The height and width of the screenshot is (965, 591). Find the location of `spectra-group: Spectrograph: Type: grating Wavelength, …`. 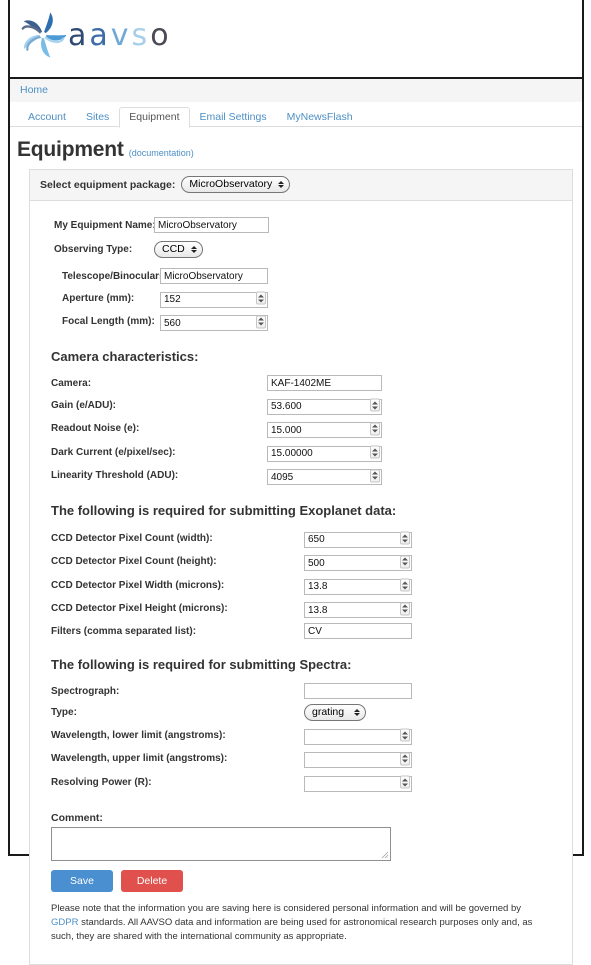

spectra-group: Spectrograph: Type: grating Wavelength, … is located at coordinates (305, 737).